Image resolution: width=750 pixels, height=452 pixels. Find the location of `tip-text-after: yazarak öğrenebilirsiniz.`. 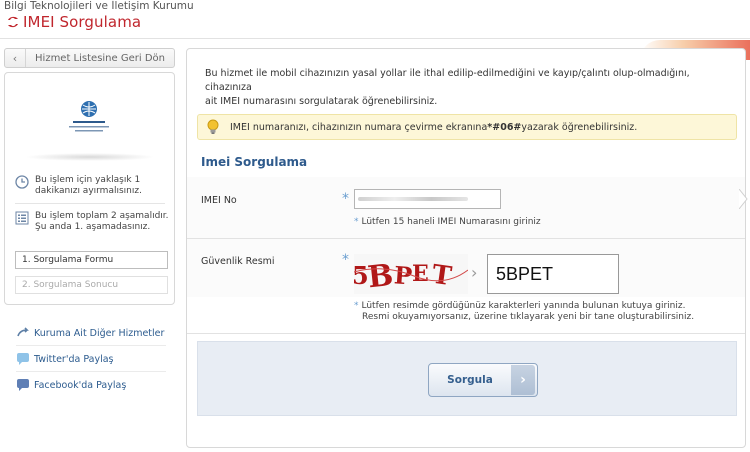

tip-text-after: yazarak öğrenebilirsiniz. is located at coordinates (579, 127).